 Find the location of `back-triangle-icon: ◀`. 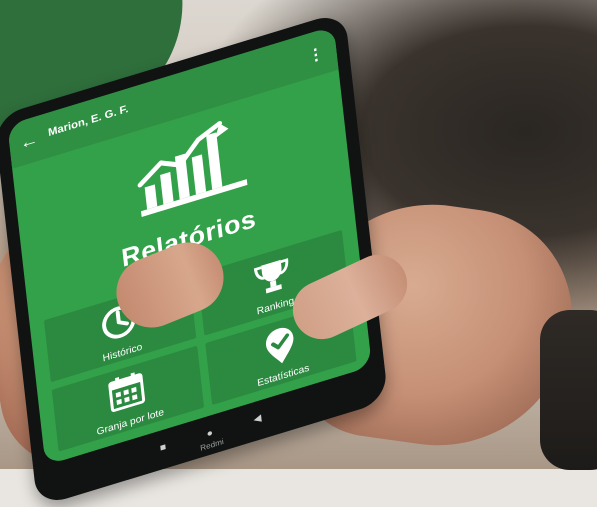

back-triangle-icon: ◀ is located at coordinates (257, 418).